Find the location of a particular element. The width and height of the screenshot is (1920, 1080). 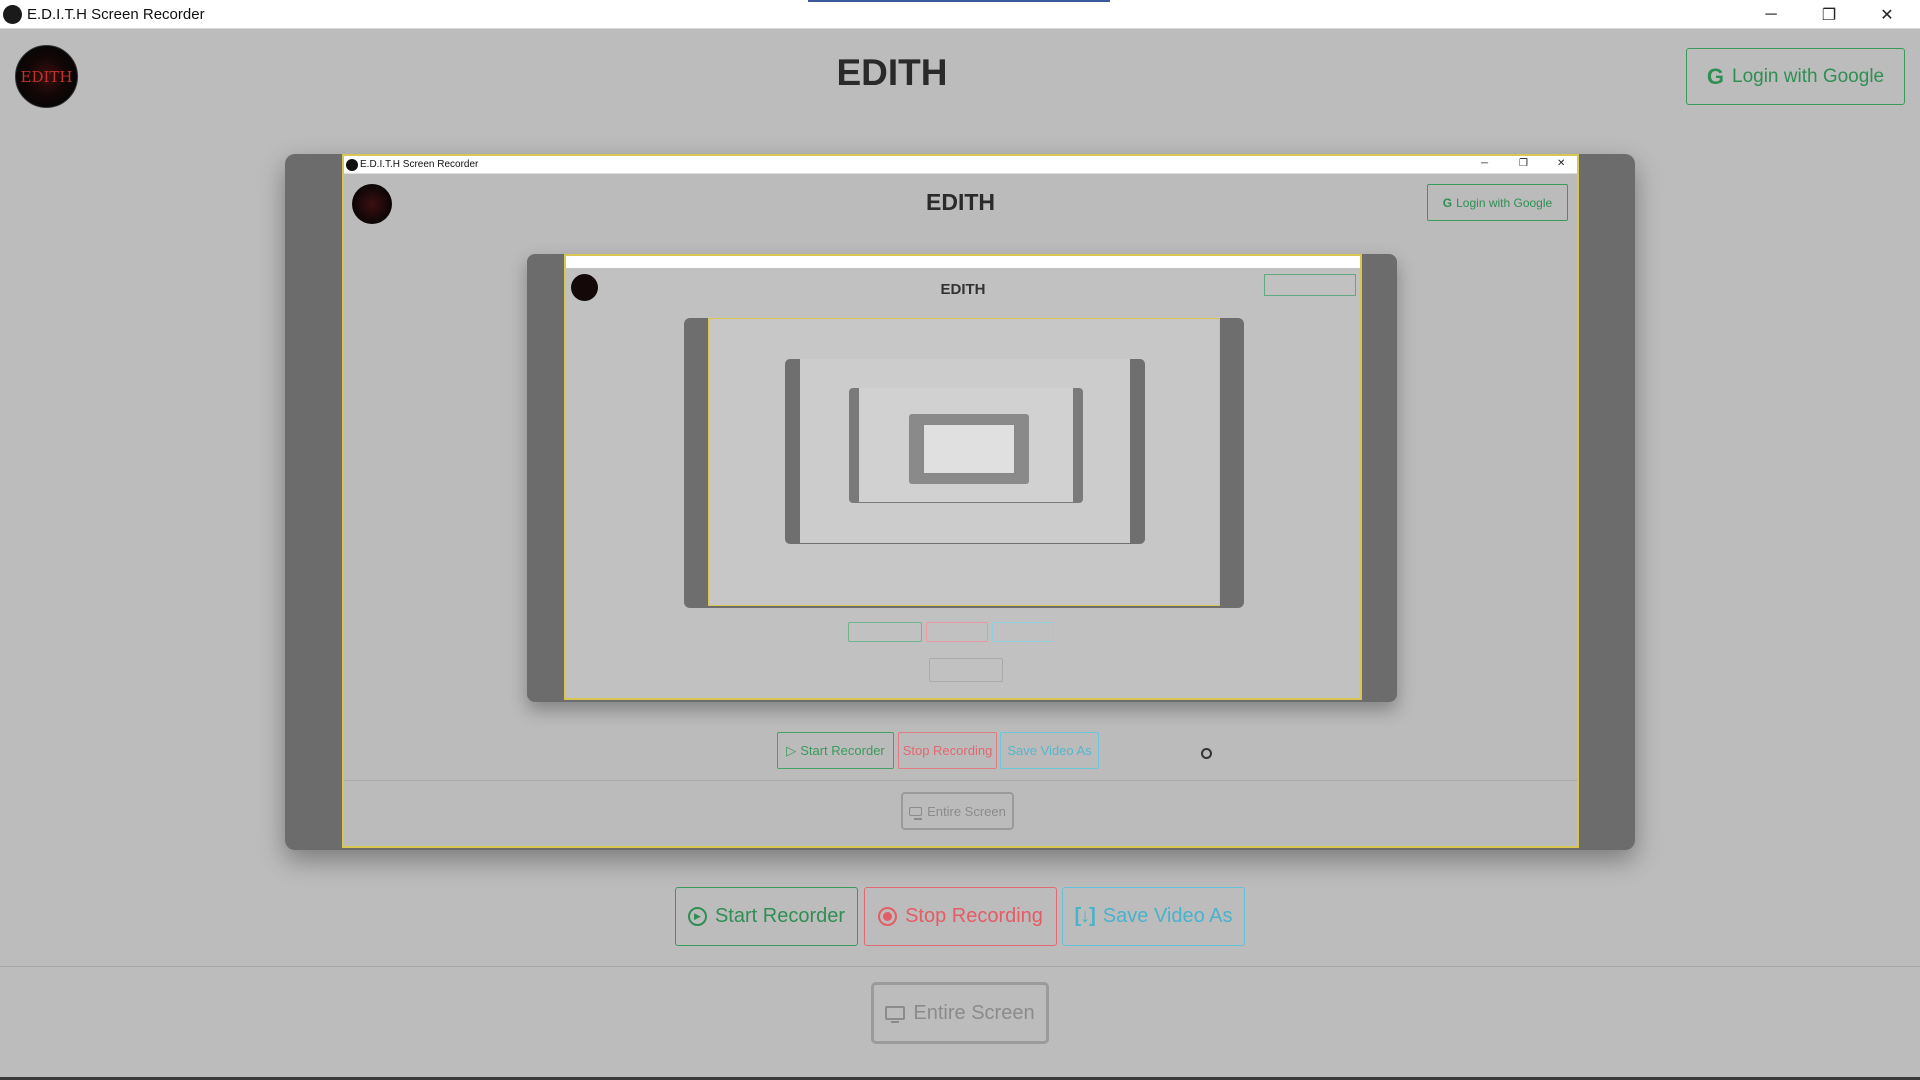

preview-maximize-icon: ❐ is located at coordinates (1523, 163).